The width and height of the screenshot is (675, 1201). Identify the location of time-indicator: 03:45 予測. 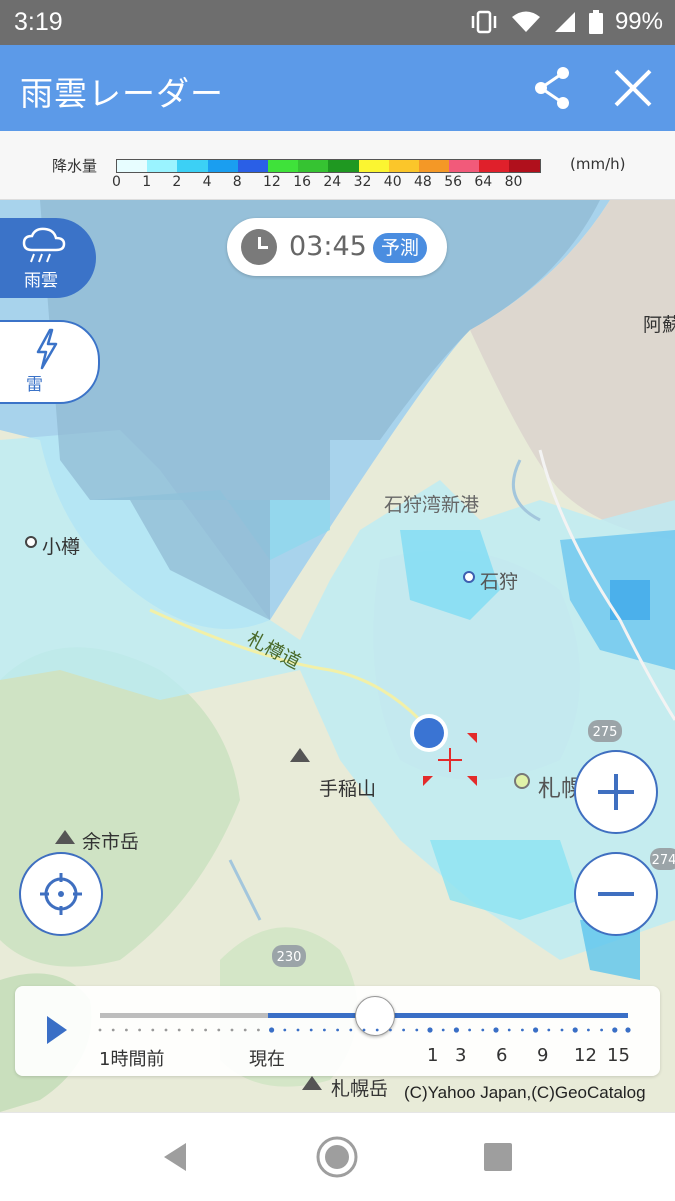
(337, 247).